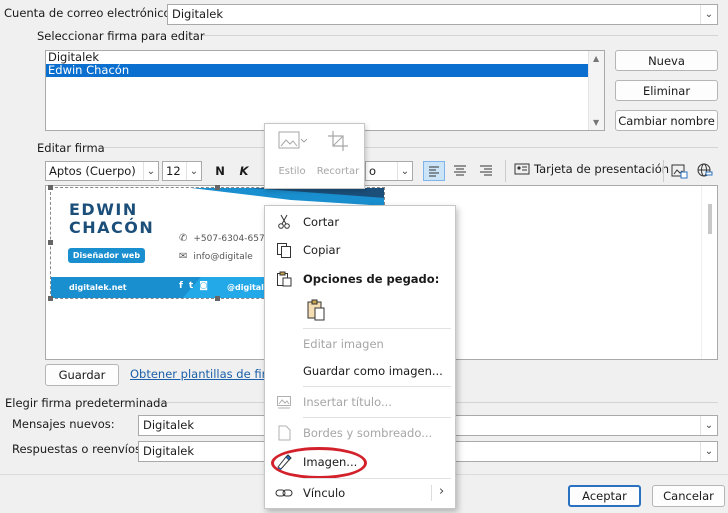  I want to click on save-signature-label: Guardar, so click(82, 375).